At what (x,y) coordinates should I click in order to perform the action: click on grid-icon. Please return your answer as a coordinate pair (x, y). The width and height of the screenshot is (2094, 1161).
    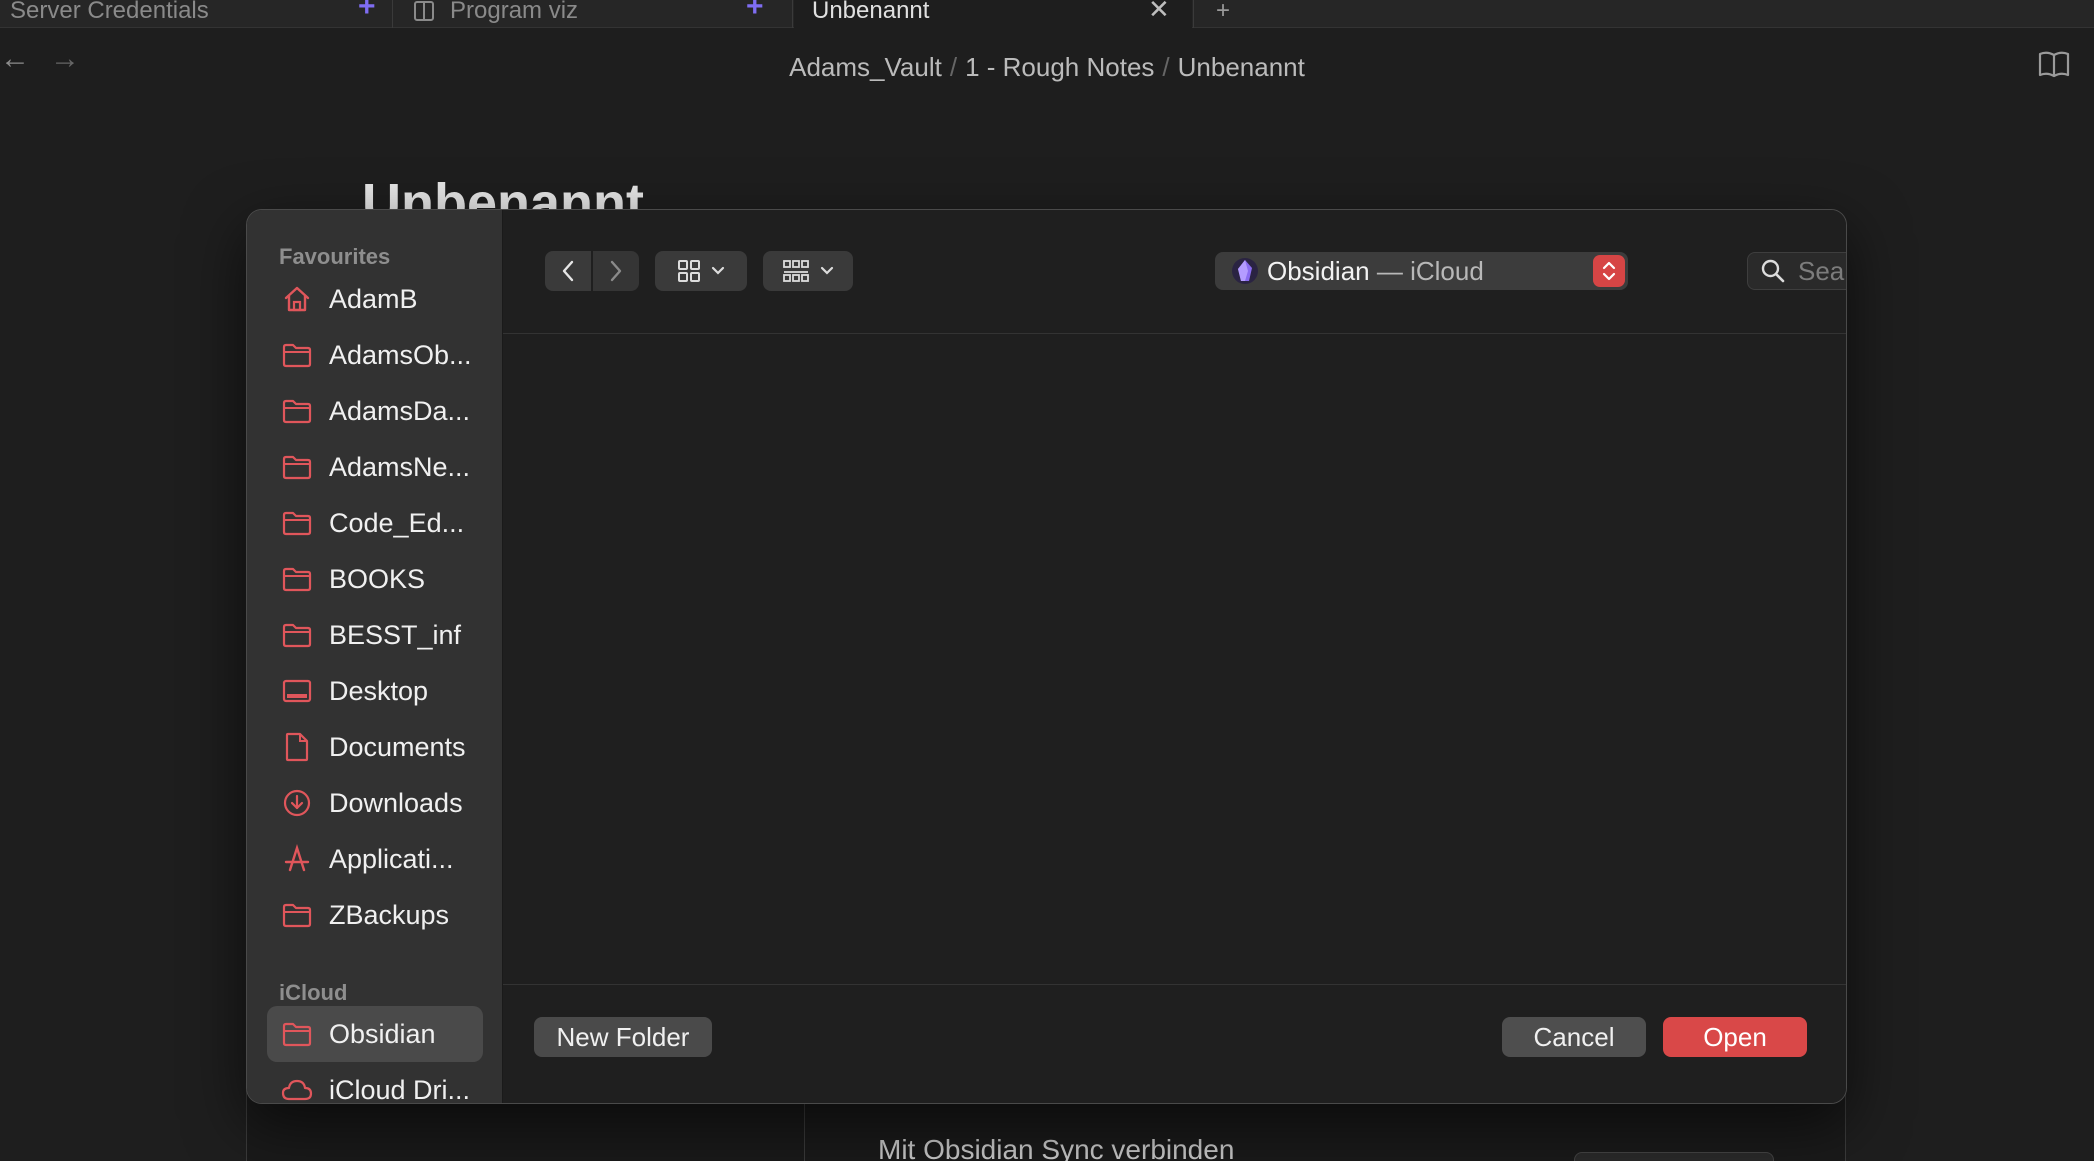
    Looking at the image, I should click on (689, 271).